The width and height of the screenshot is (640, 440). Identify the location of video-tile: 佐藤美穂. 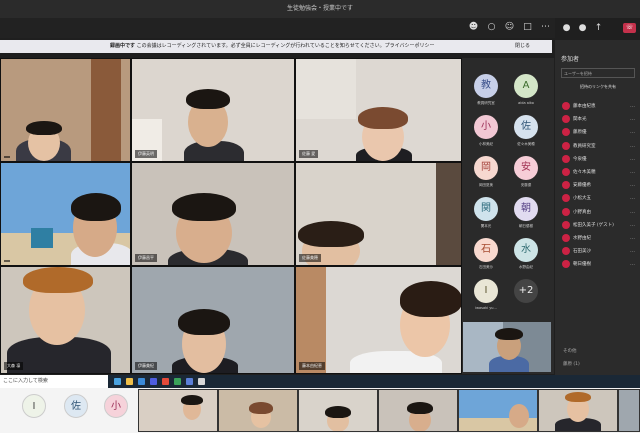
(378, 214).